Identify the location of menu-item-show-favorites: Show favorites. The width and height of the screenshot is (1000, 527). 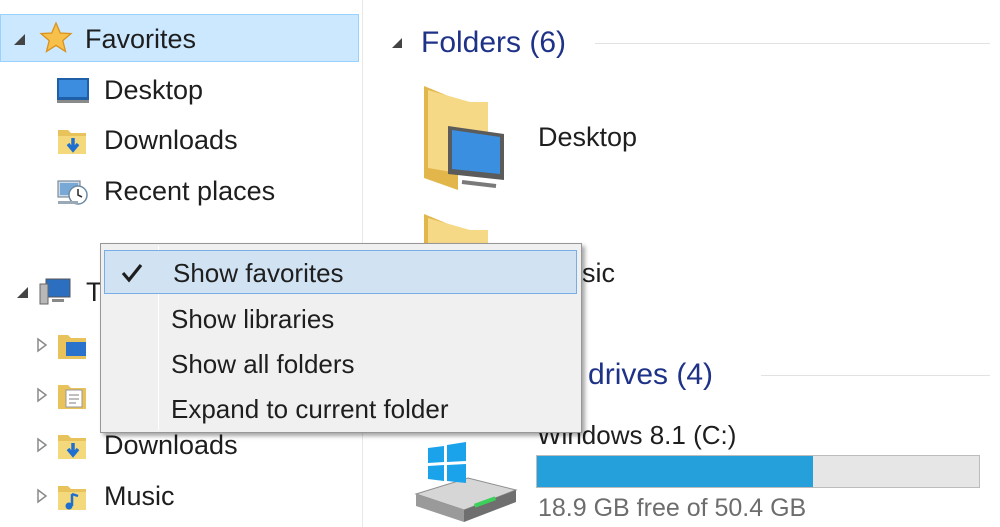
(340, 272).